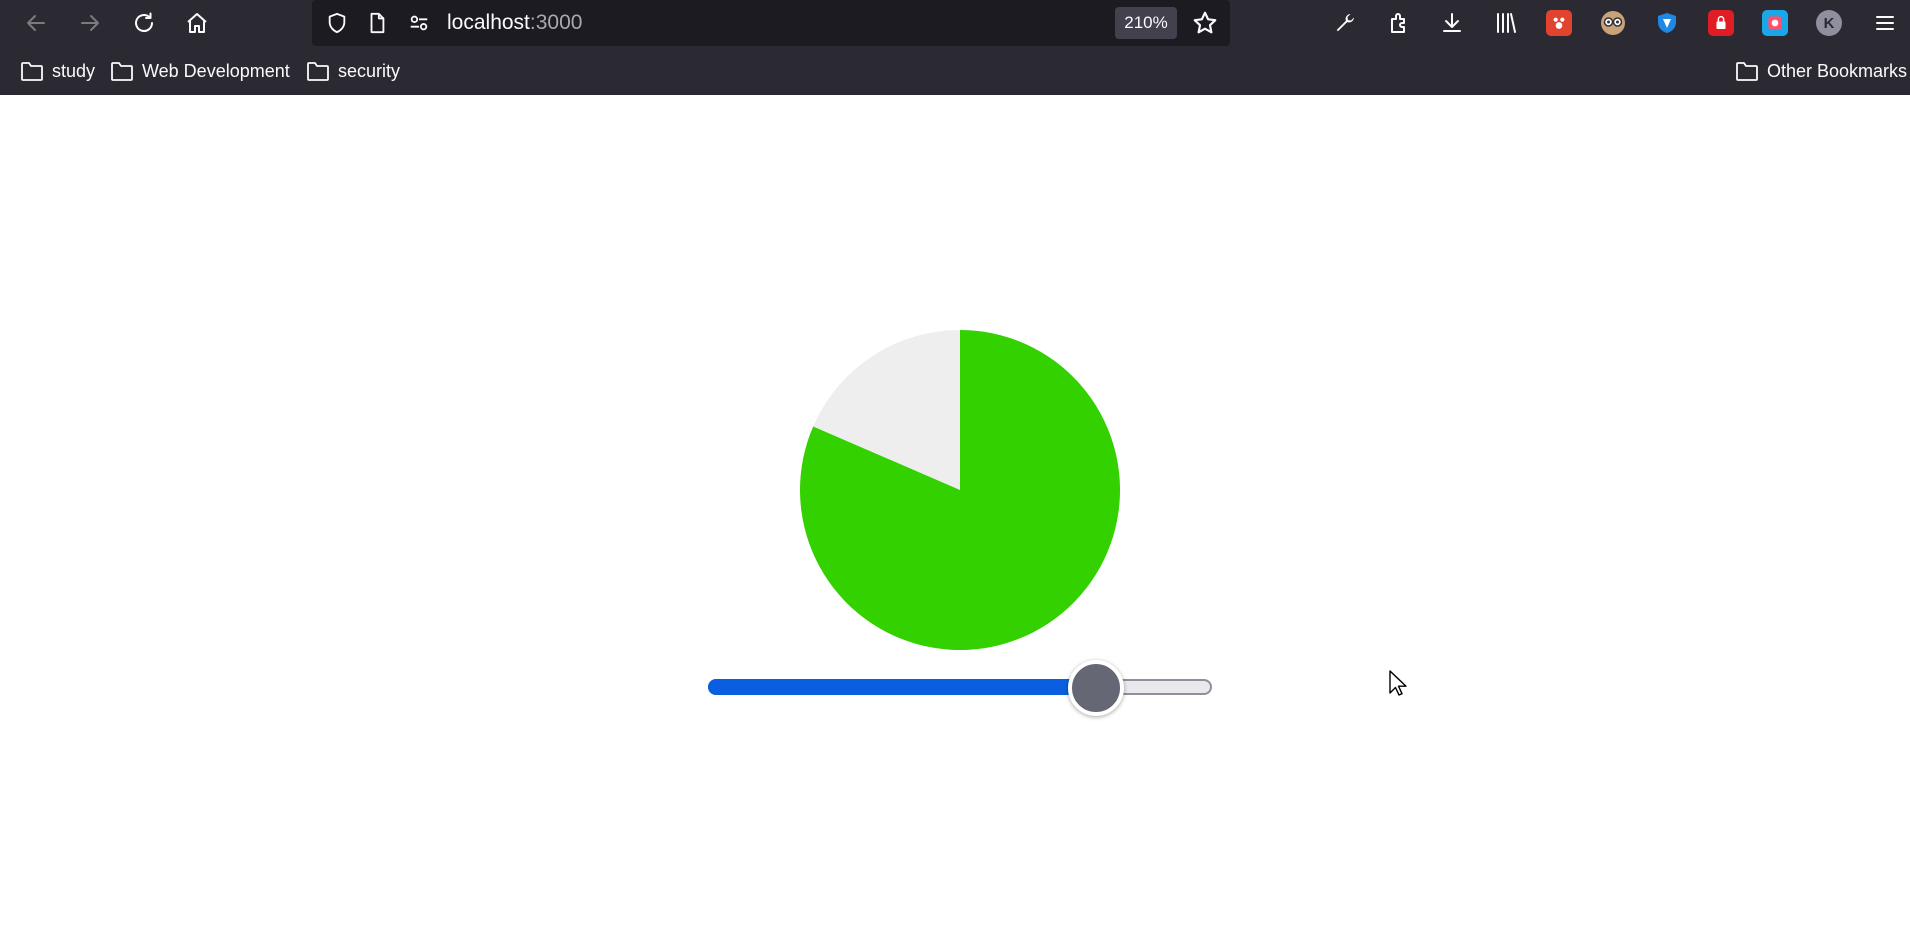 The height and width of the screenshot is (947, 1910). Describe the element at coordinates (1146, 23) in the screenshot. I see `zoom-level-badge: 210%` at that location.